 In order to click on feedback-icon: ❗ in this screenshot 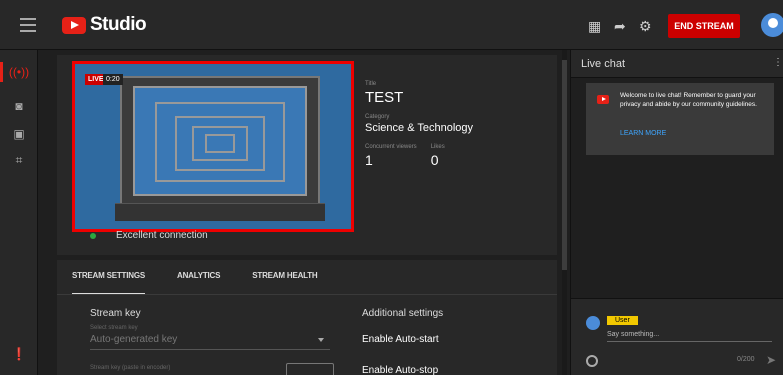, I will do `click(19, 354)`.